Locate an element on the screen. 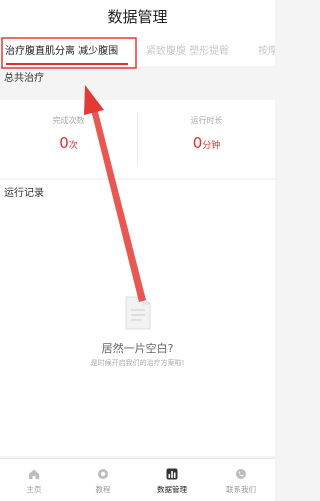  nav-tutorial: 教程 is located at coordinates (103, 480).